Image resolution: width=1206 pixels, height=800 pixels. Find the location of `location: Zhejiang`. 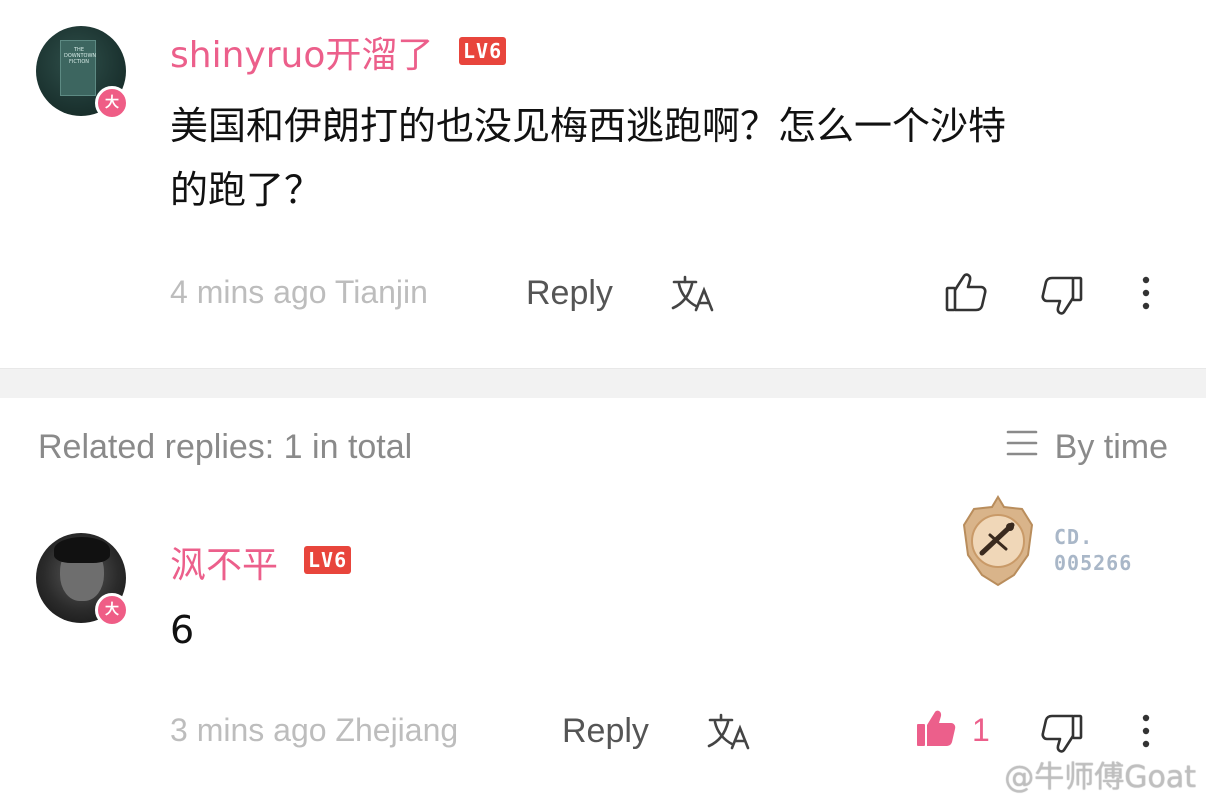

location: Zhejiang is located at coordinates (397, 730).